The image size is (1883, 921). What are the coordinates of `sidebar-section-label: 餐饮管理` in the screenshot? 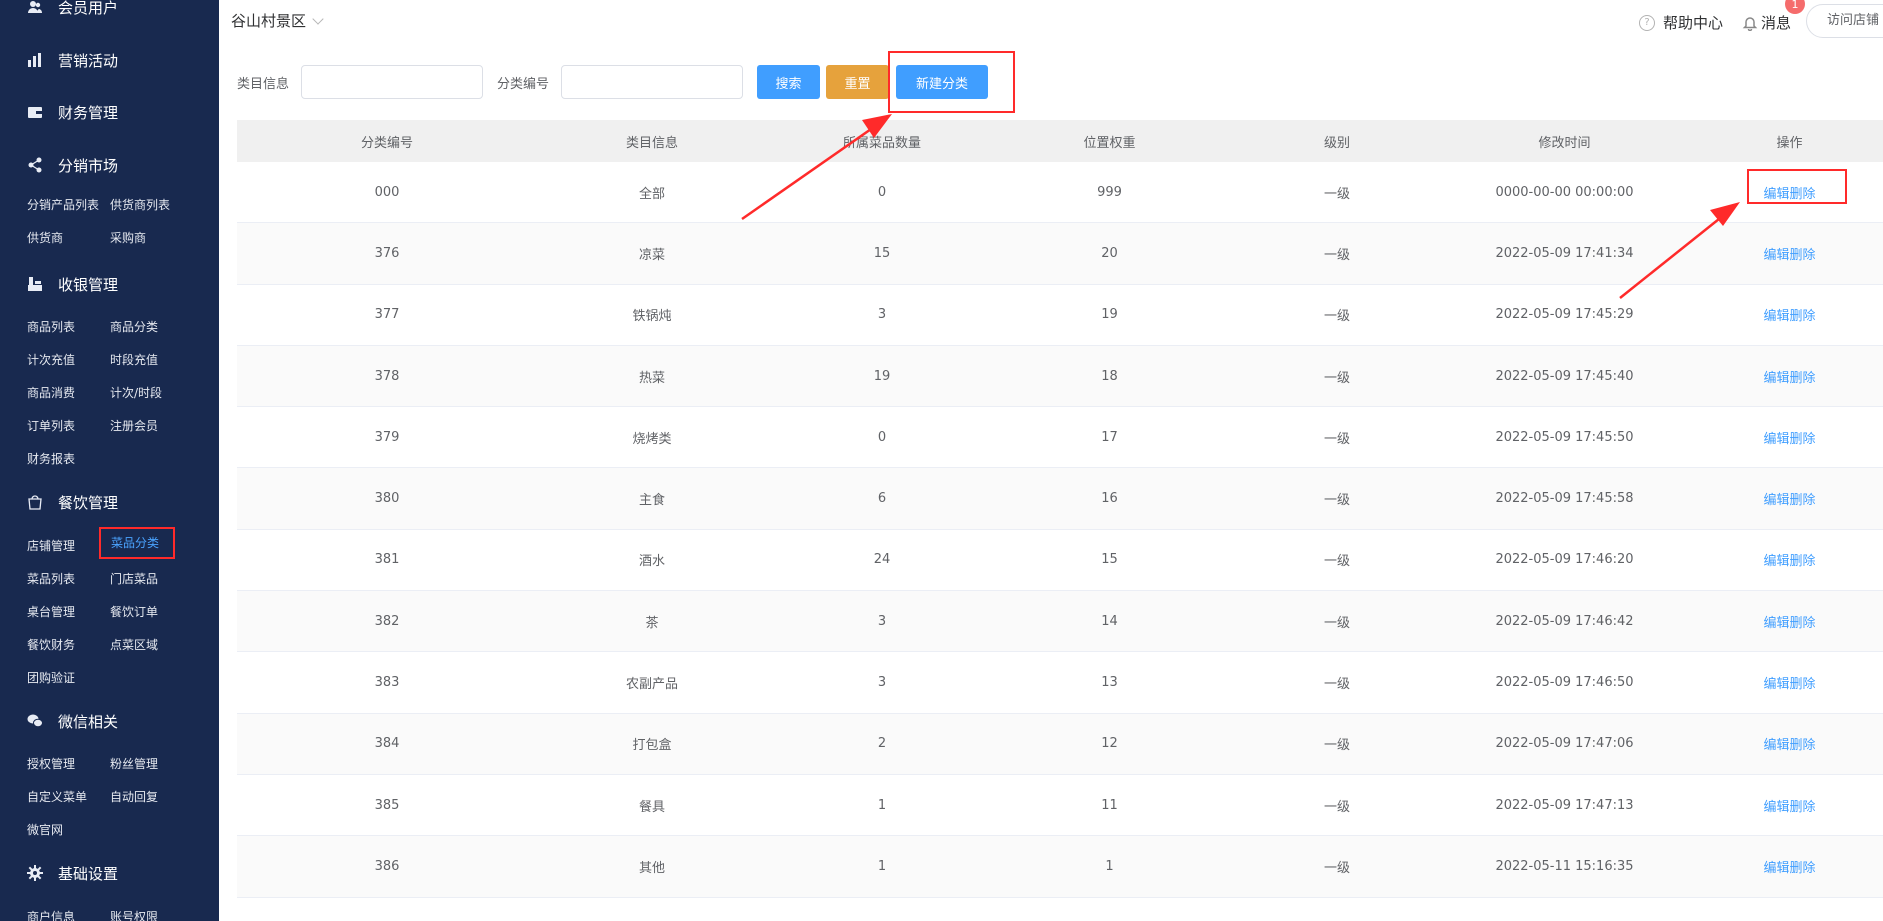 It's located at (88, 502).